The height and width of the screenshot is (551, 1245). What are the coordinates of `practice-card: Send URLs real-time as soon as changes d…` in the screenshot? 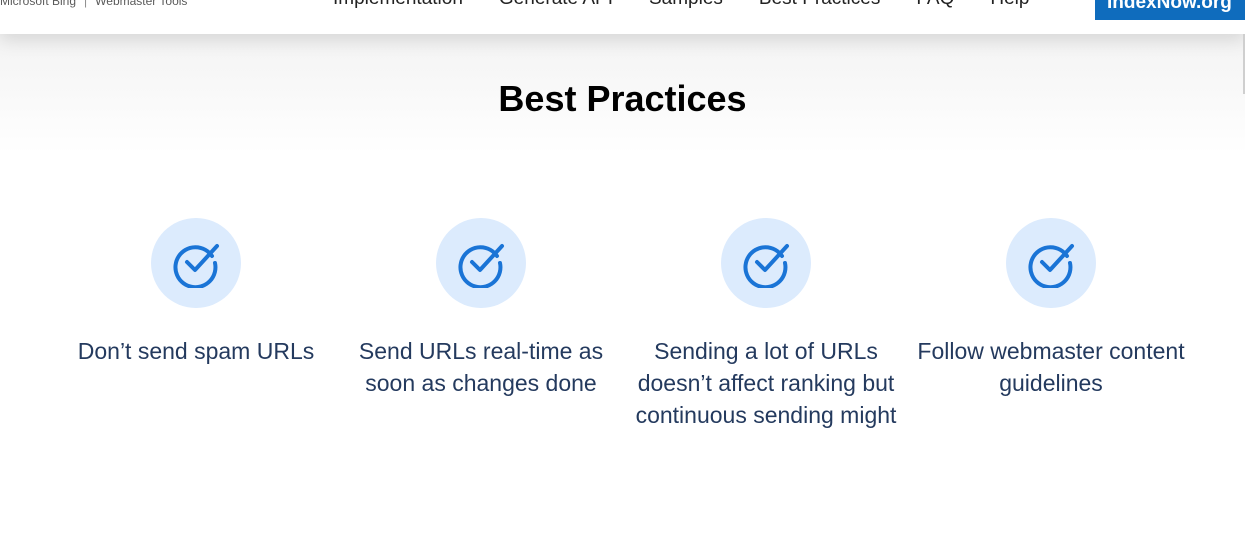 It's located at (481, 308).